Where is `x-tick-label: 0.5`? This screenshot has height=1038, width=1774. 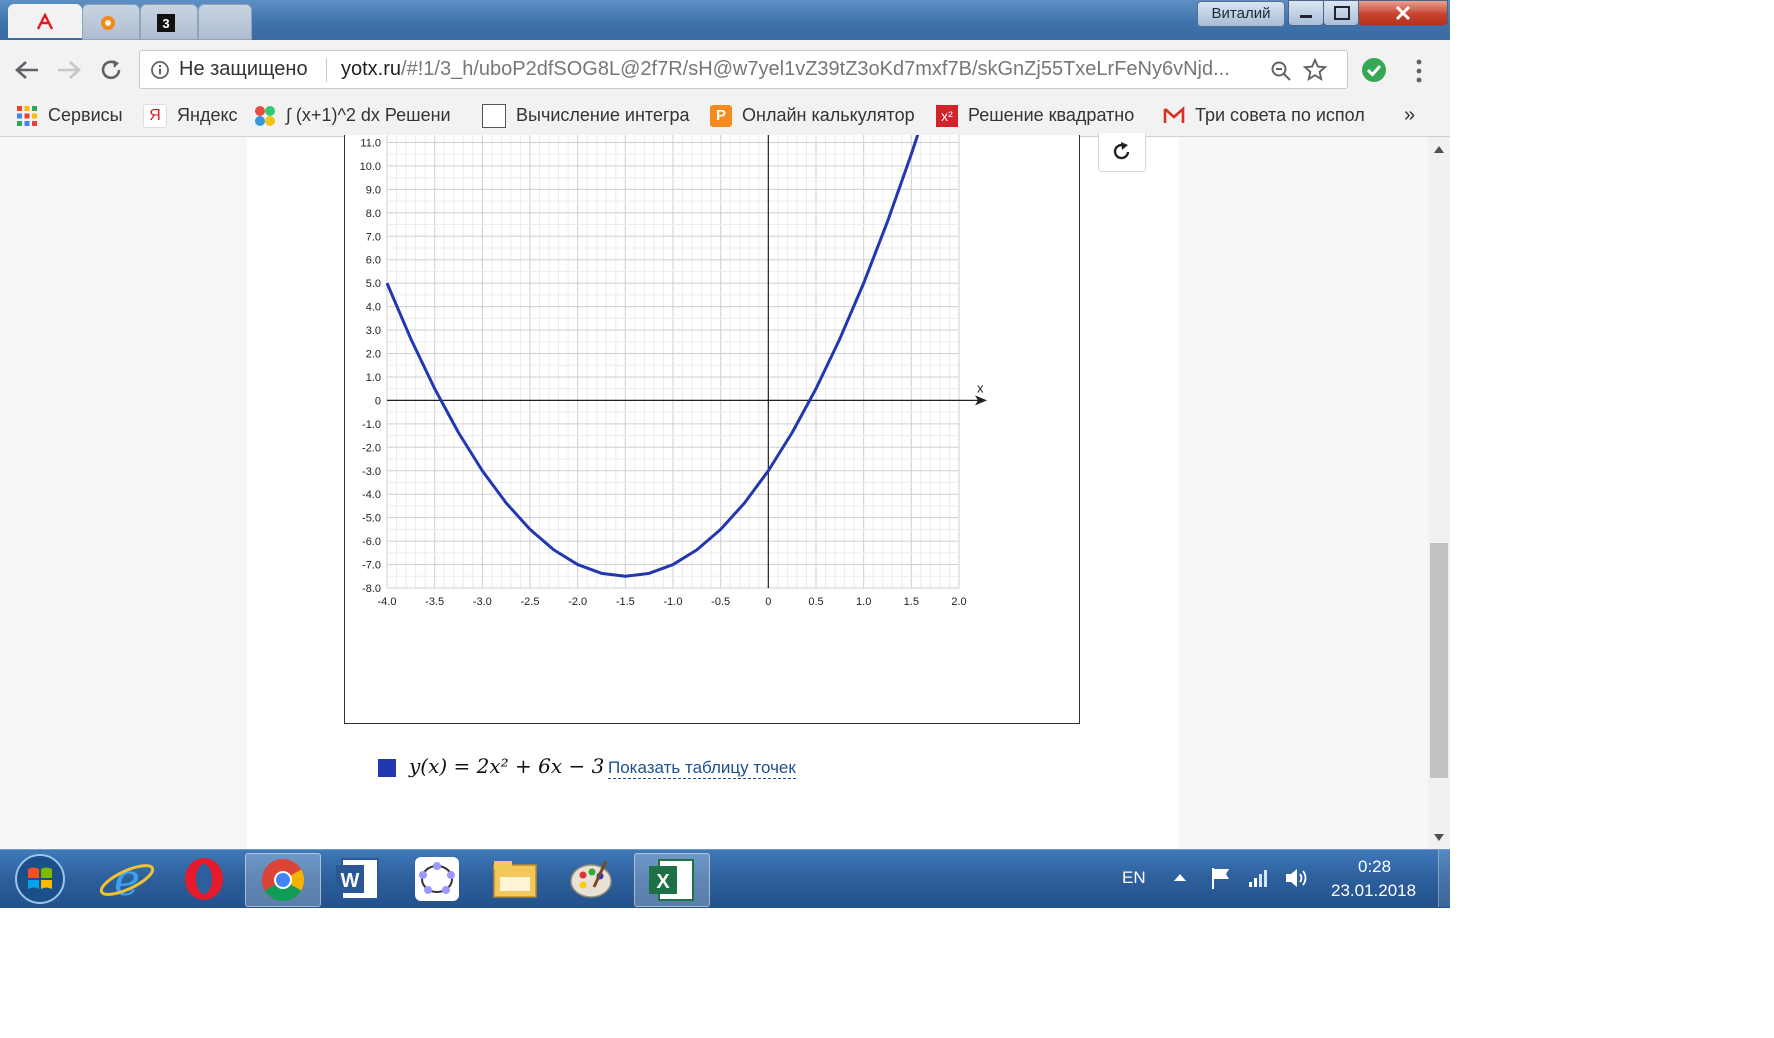 x-tick-label: 0.5 is located at coordinates (815, 602).